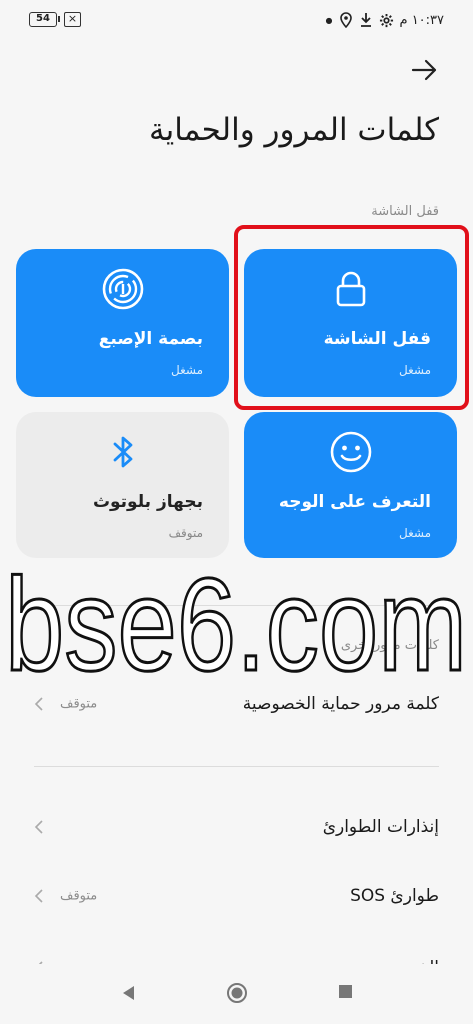 Image resolution: width=473 pixels, height=1024 pixels. I want to click on status-bar: 54 × ● ١٠:٣٧ م, so click(236, 20).